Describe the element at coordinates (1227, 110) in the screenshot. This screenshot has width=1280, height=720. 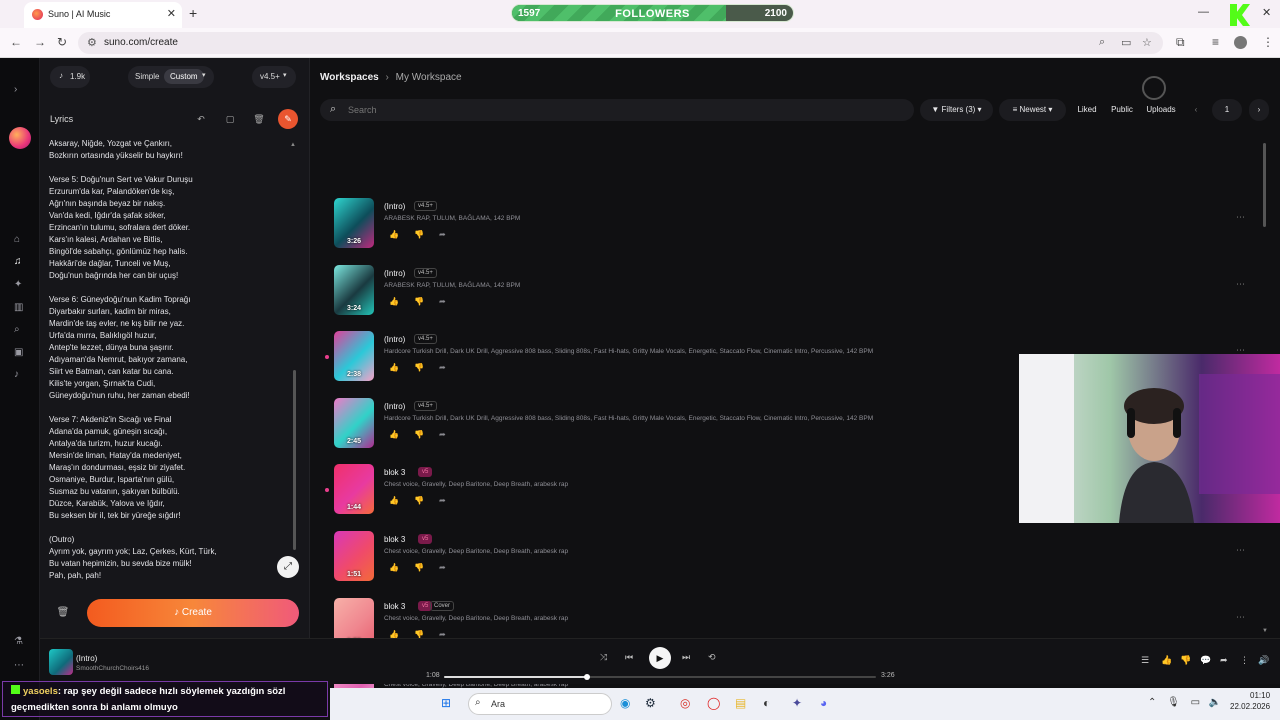
I see `page-number: 1` at that location.